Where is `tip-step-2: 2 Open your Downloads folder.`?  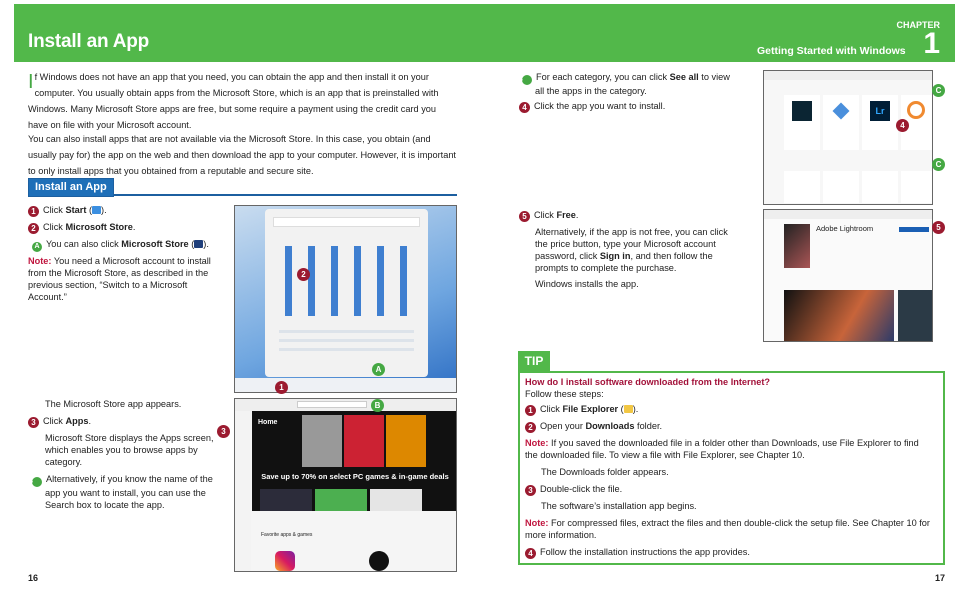
tip-step-2: 2 Open your Downloads folder. is located at coordinates (593, 426).